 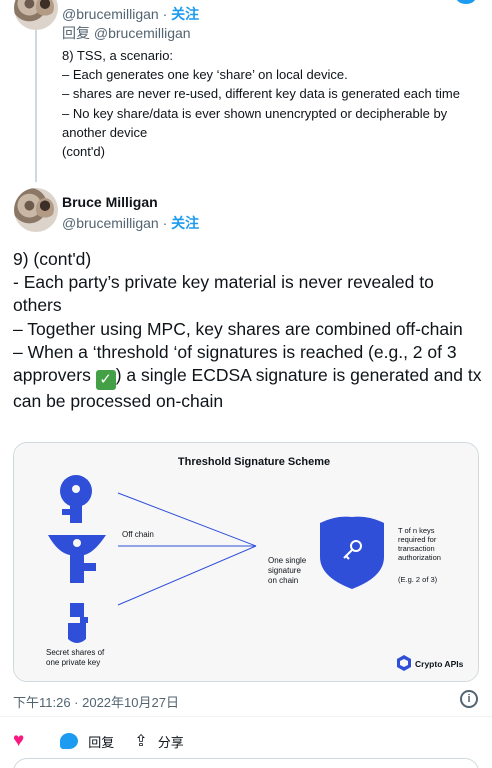 What do you see at coordinates (246, 763) in the screenshot?
I see `read-replies-button` at bounding box center [246, 763].